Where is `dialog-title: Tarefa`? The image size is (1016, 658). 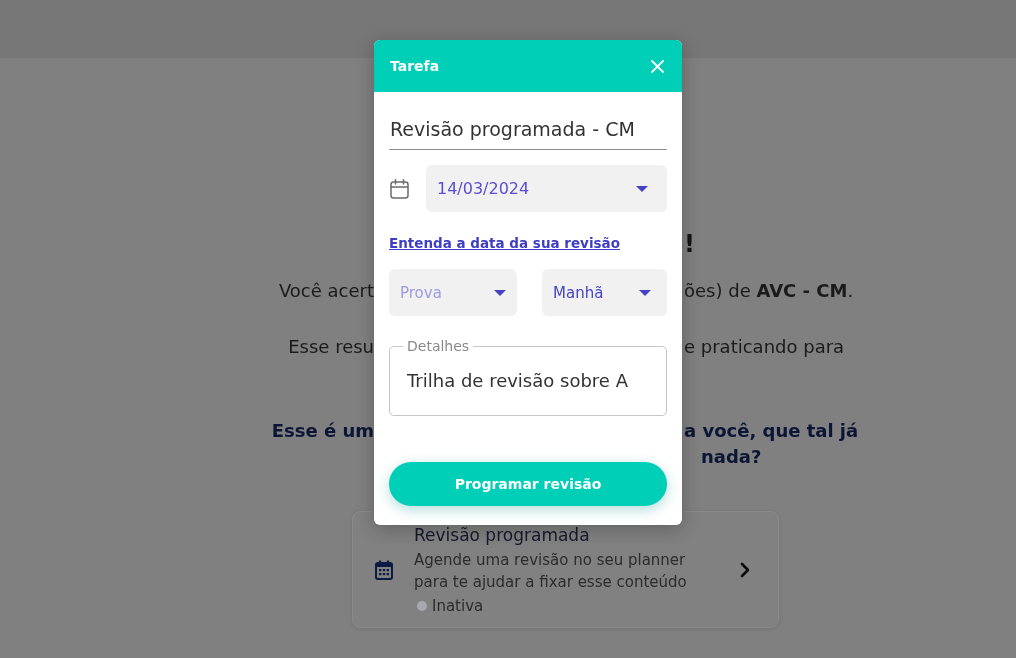 dialog-title: Tarefa is located at coordinates (415, 66).